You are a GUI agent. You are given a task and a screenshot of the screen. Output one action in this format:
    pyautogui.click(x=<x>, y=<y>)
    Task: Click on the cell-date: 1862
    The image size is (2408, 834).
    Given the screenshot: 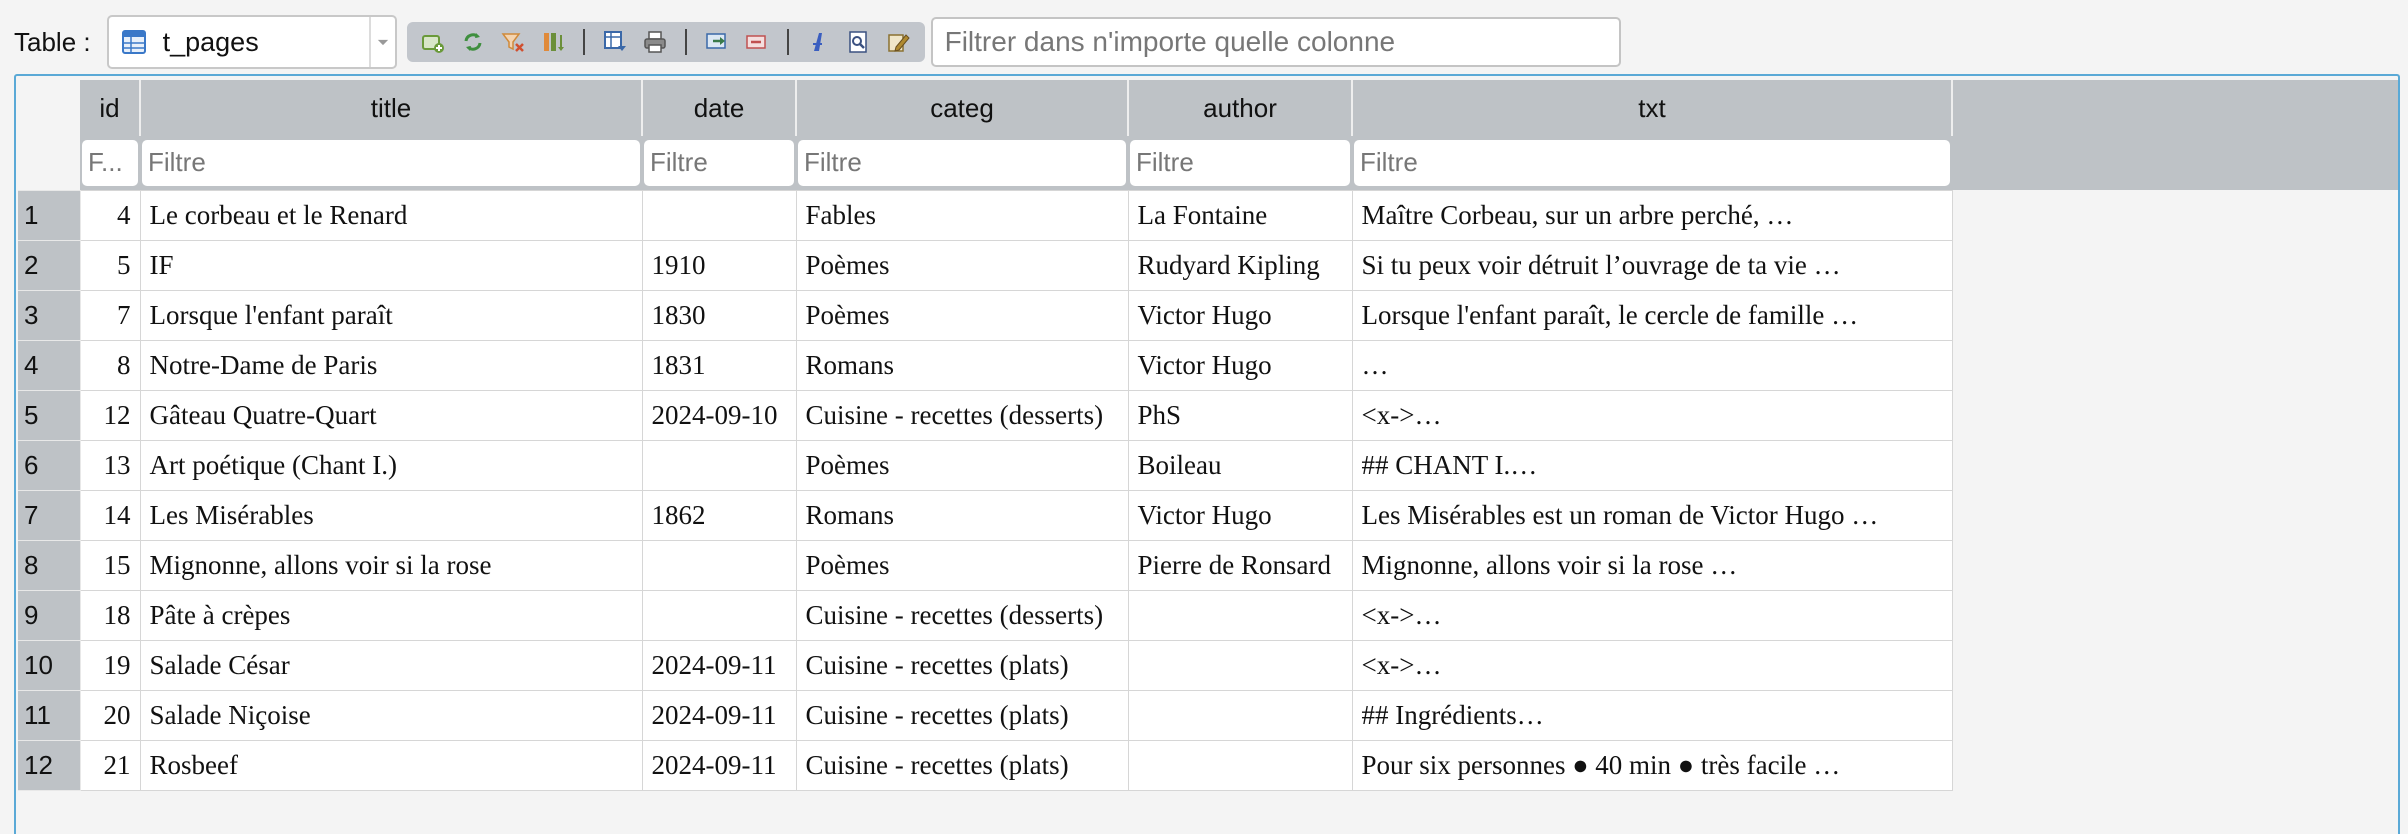 What is the action you would take?
    pyautogui.click(x=719, y=515)
    